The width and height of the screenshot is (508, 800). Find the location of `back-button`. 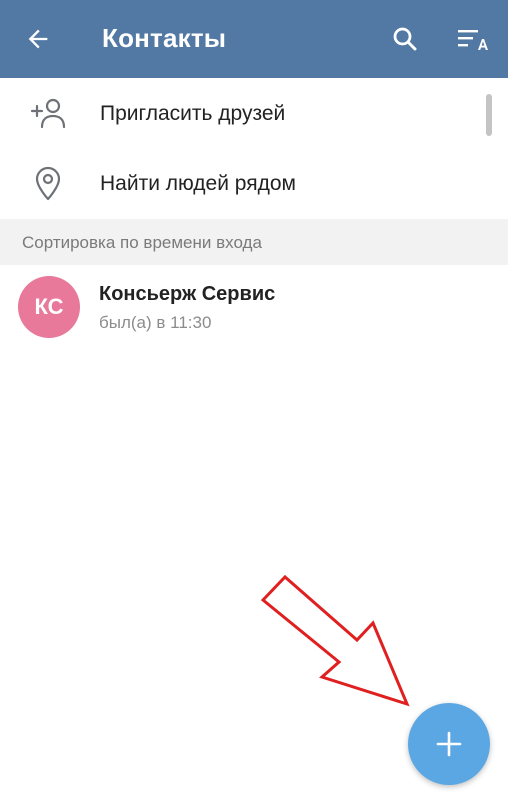

back-button is located at coordinates (38, 39).